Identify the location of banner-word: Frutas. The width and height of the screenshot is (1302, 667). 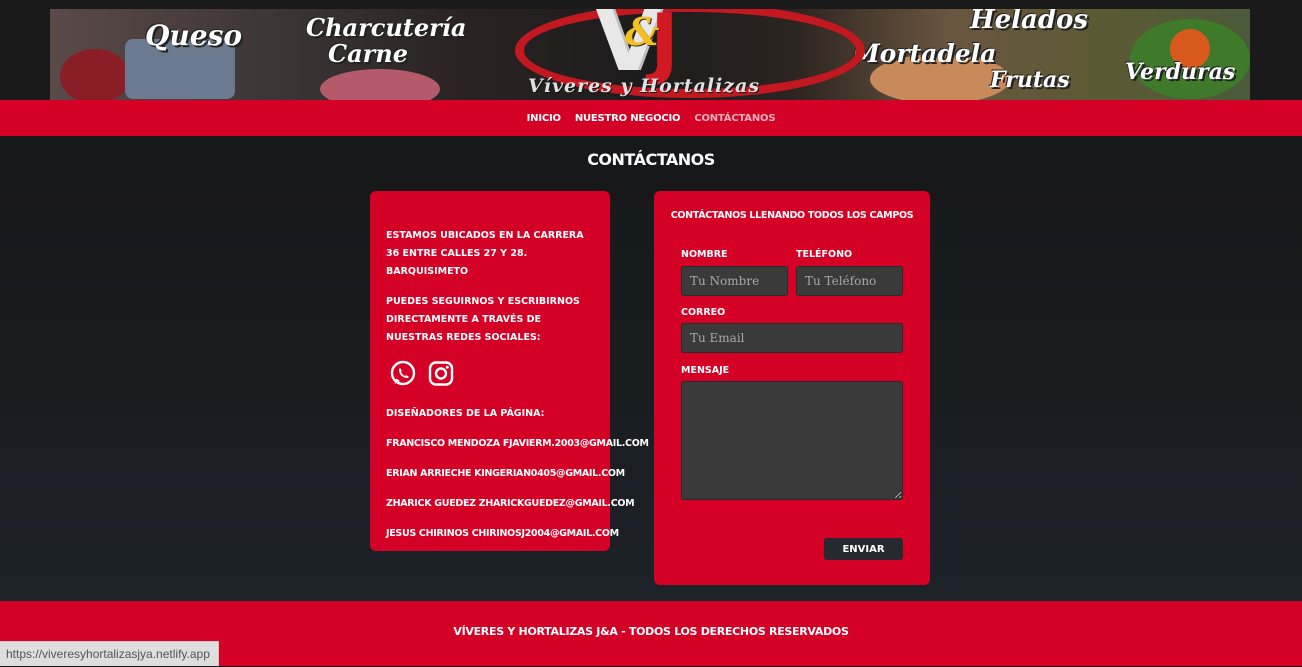
(1030, 80).